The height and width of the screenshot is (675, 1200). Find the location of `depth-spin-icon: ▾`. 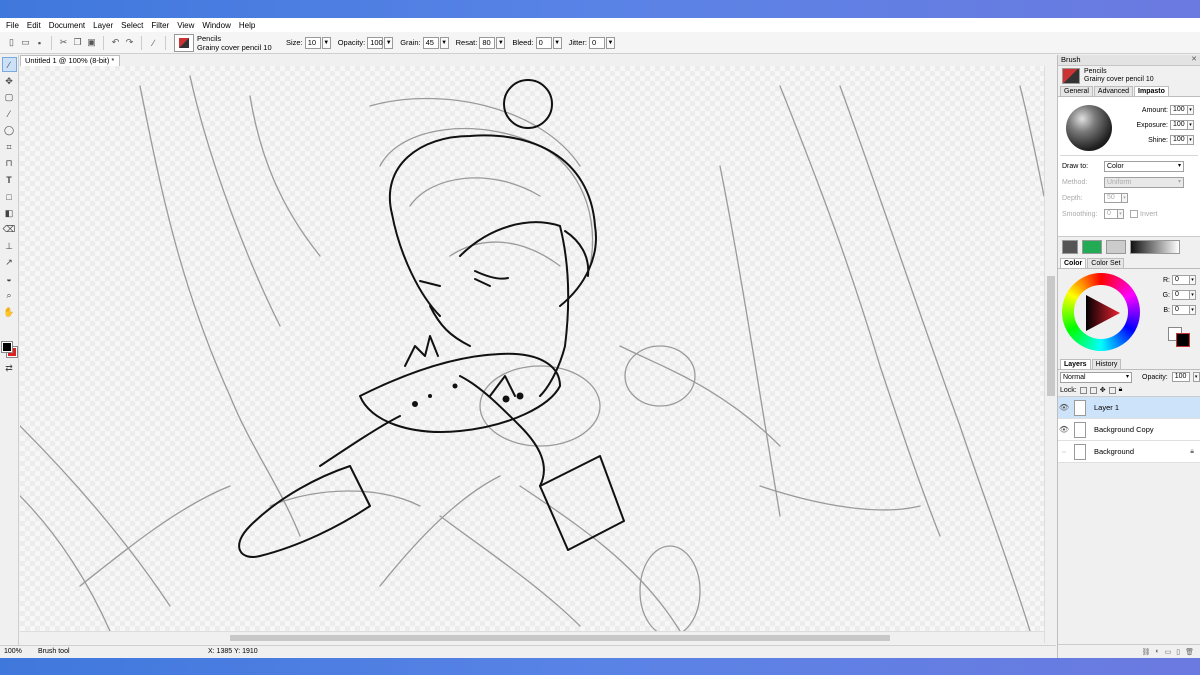

depth-spin-icon: ▾ is located at coordinates (1124, 198).